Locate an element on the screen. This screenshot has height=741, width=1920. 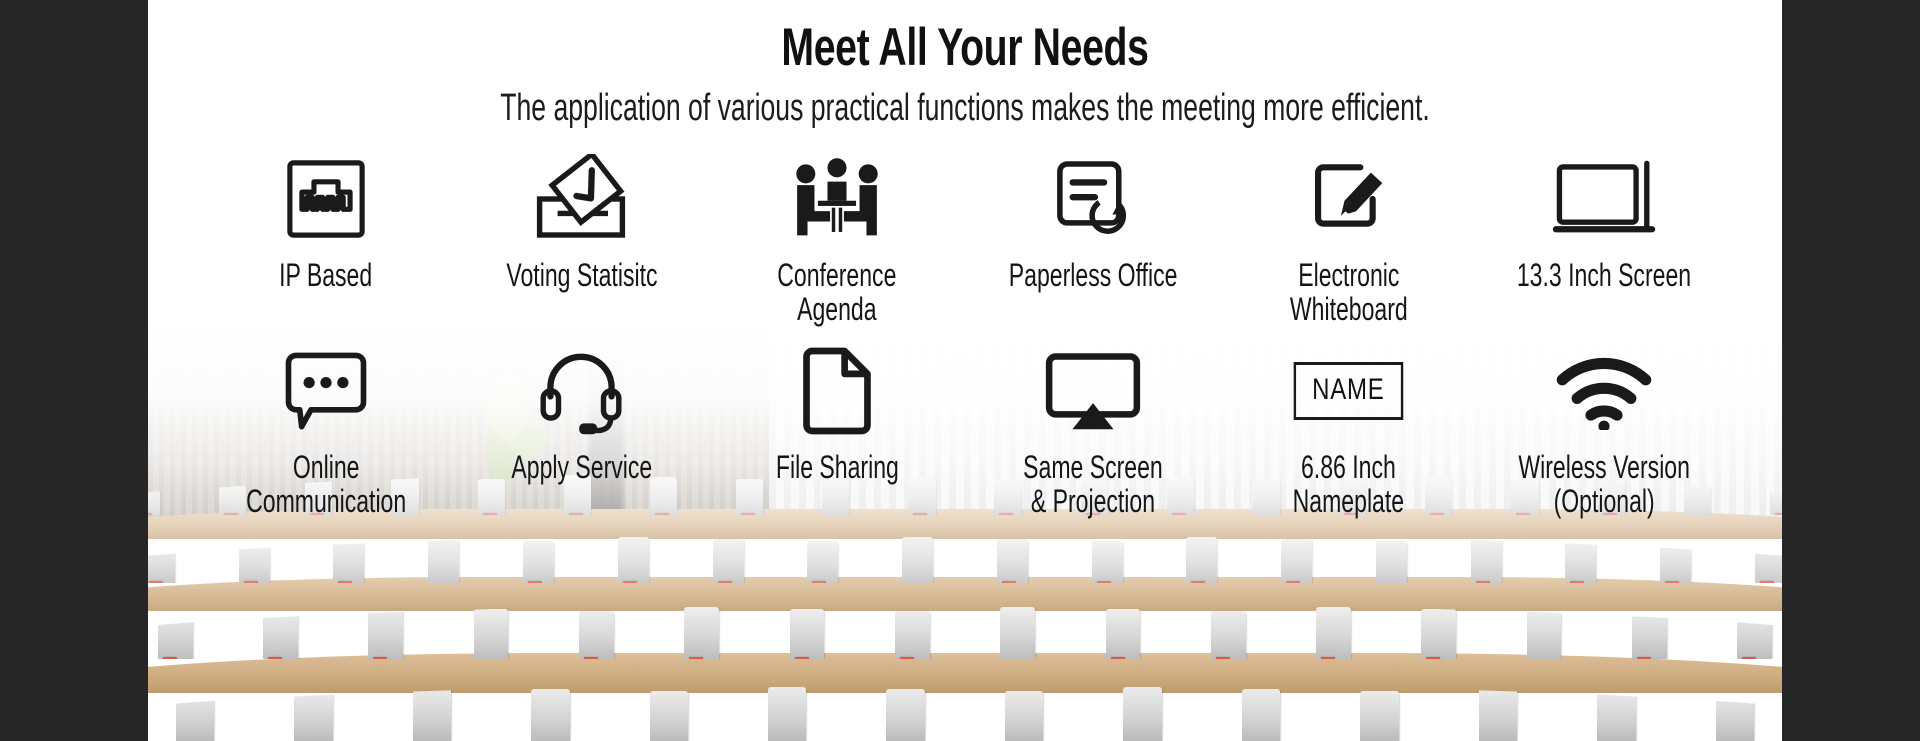
nameplate-icon: NAME is located at coordinates (1348, 391).